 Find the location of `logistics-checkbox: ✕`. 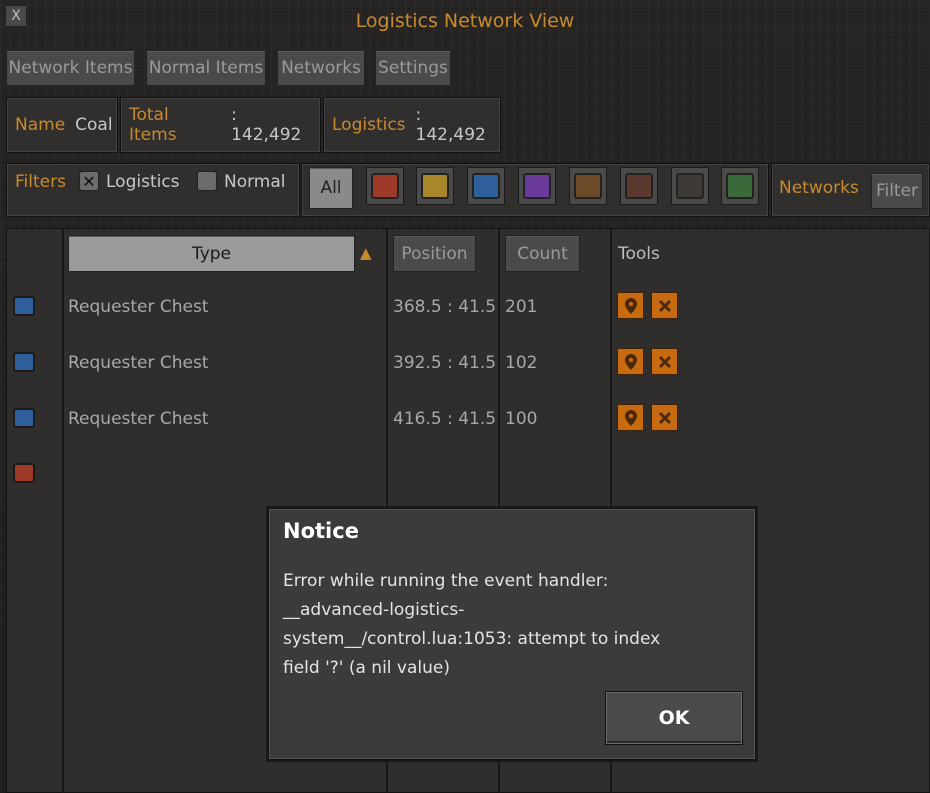

logistics-checkbox: ✕ is located at coordinates (89, 181).